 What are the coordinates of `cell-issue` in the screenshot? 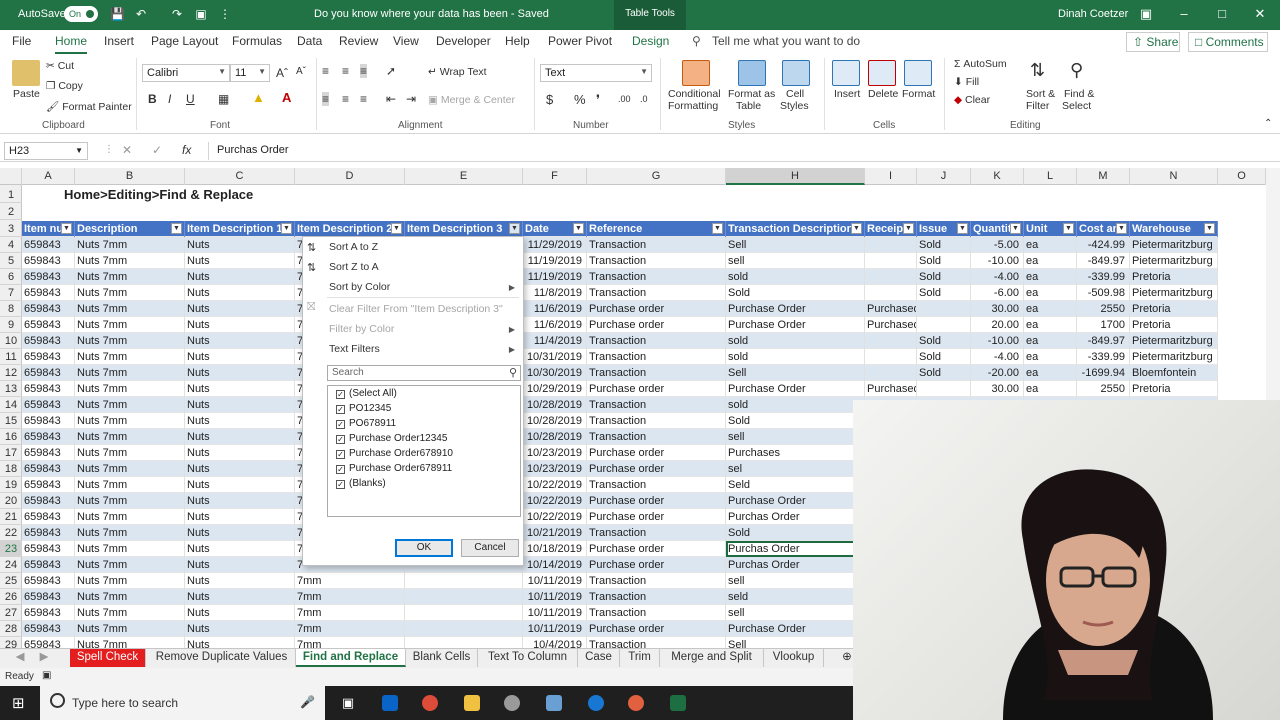 It's located at (944, 325).